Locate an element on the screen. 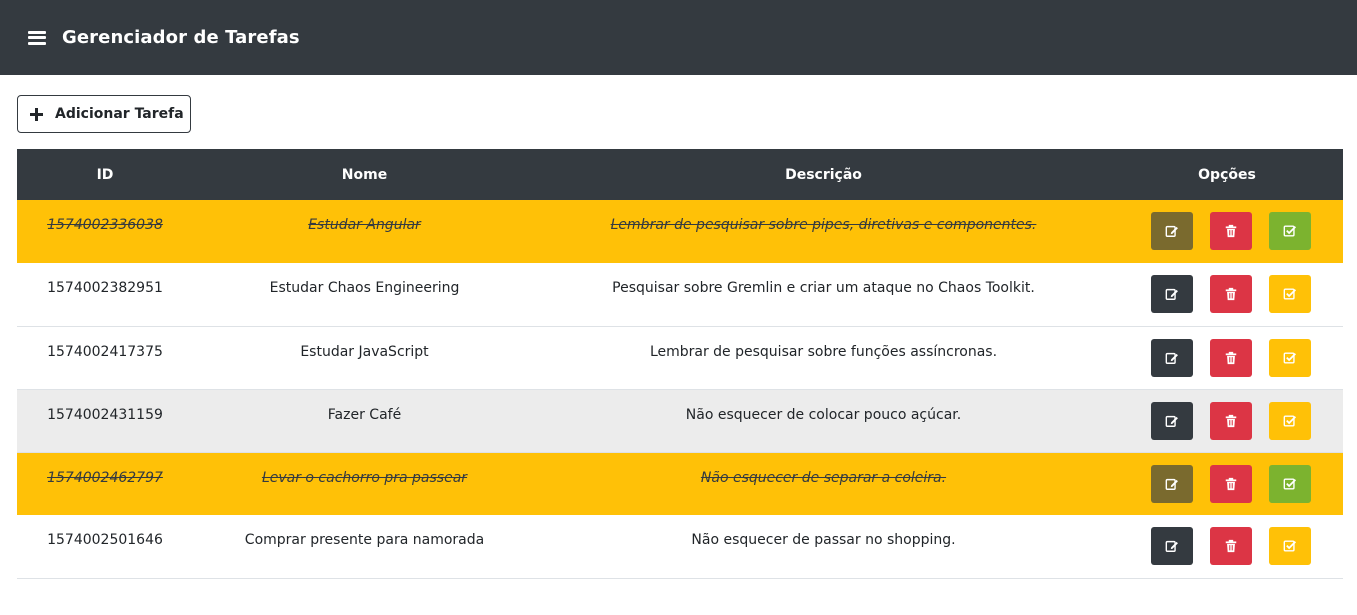  task-nome: Estudar Angular is located at coordinates (364, 225).